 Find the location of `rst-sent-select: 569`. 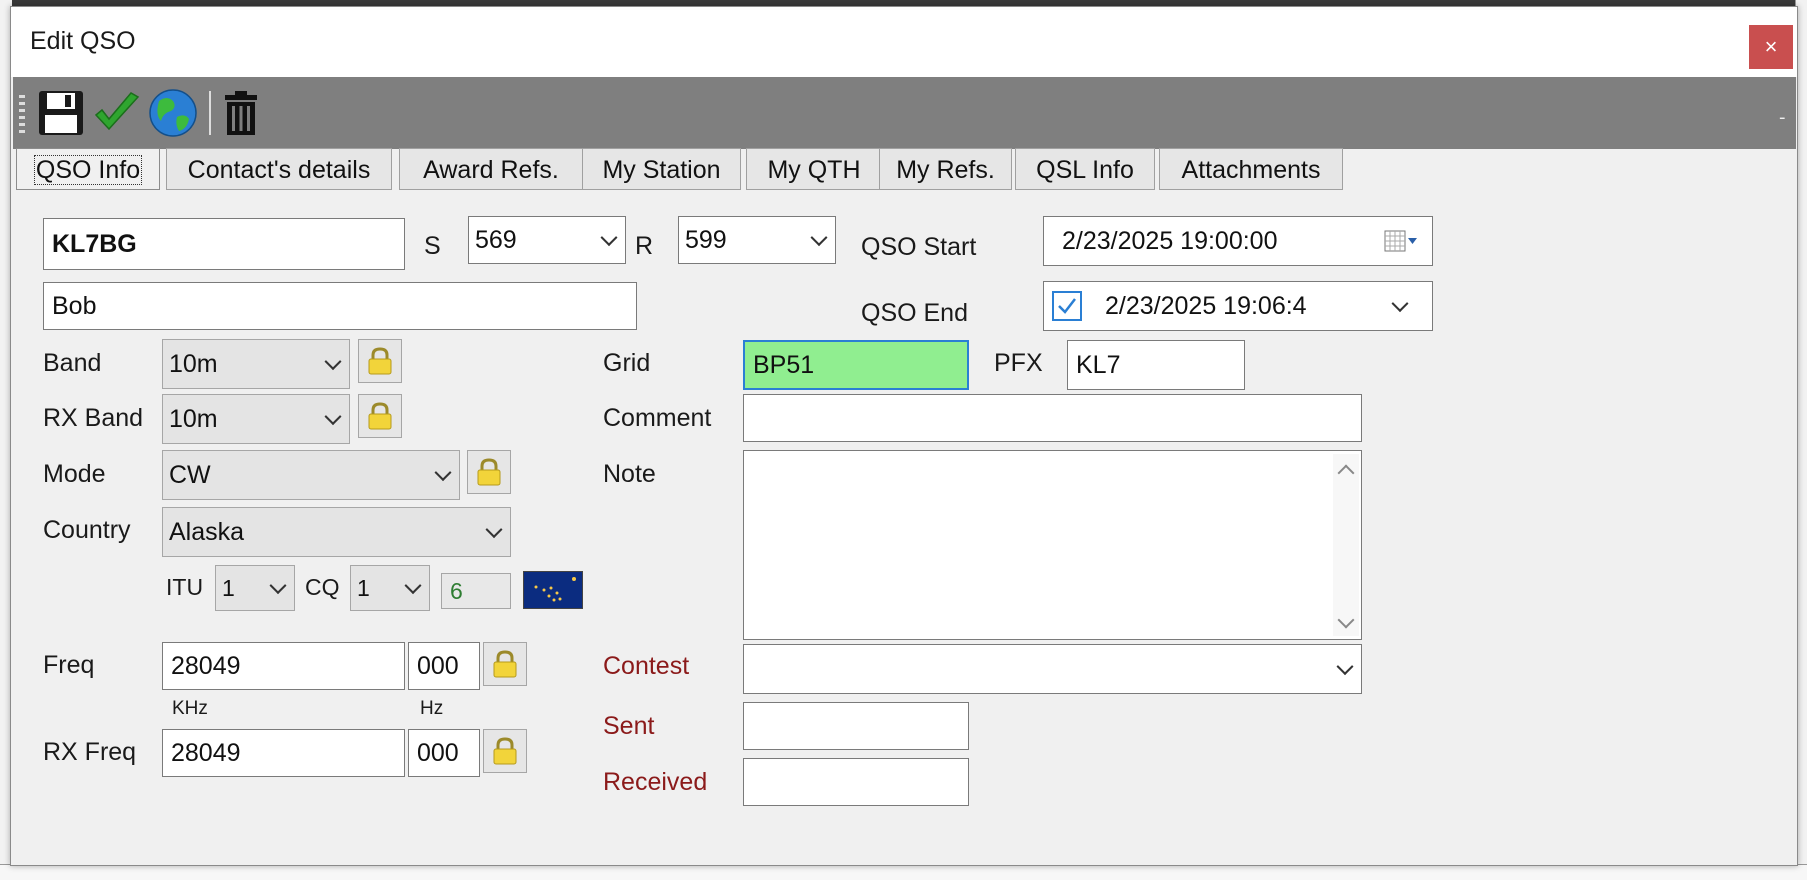

rst-sent-select: 569 is located at coordinates (547, 240).